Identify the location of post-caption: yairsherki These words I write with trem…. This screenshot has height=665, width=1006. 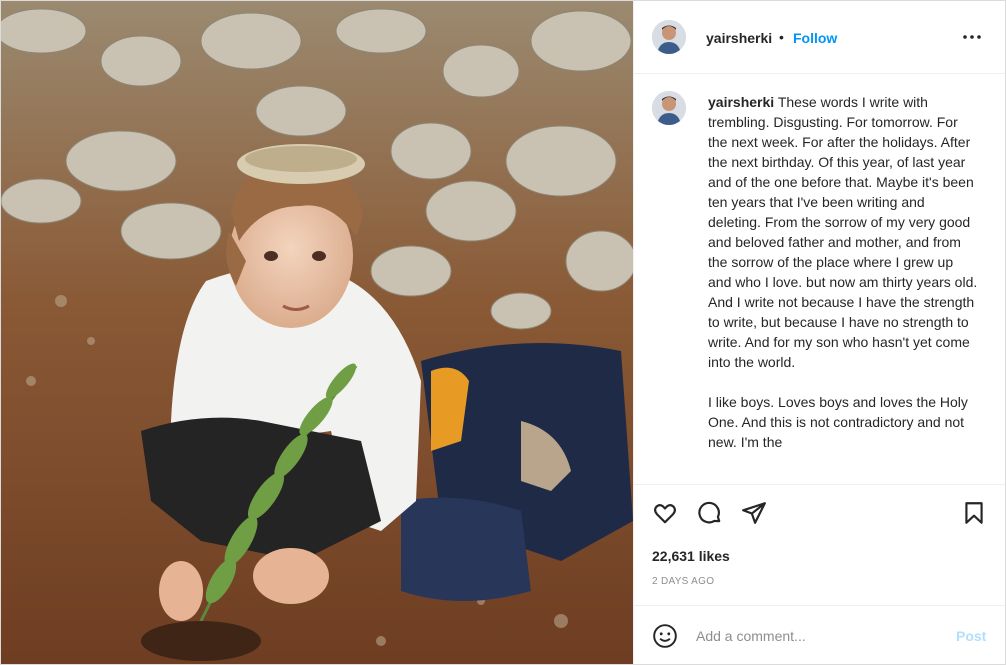
(843, 272).